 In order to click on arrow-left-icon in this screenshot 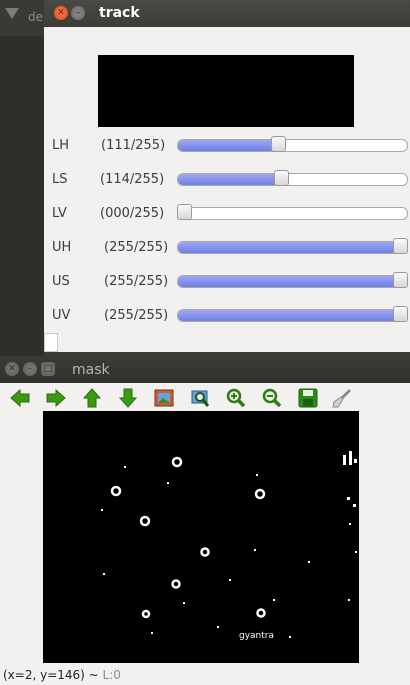, I will do `click(20, 398)`.